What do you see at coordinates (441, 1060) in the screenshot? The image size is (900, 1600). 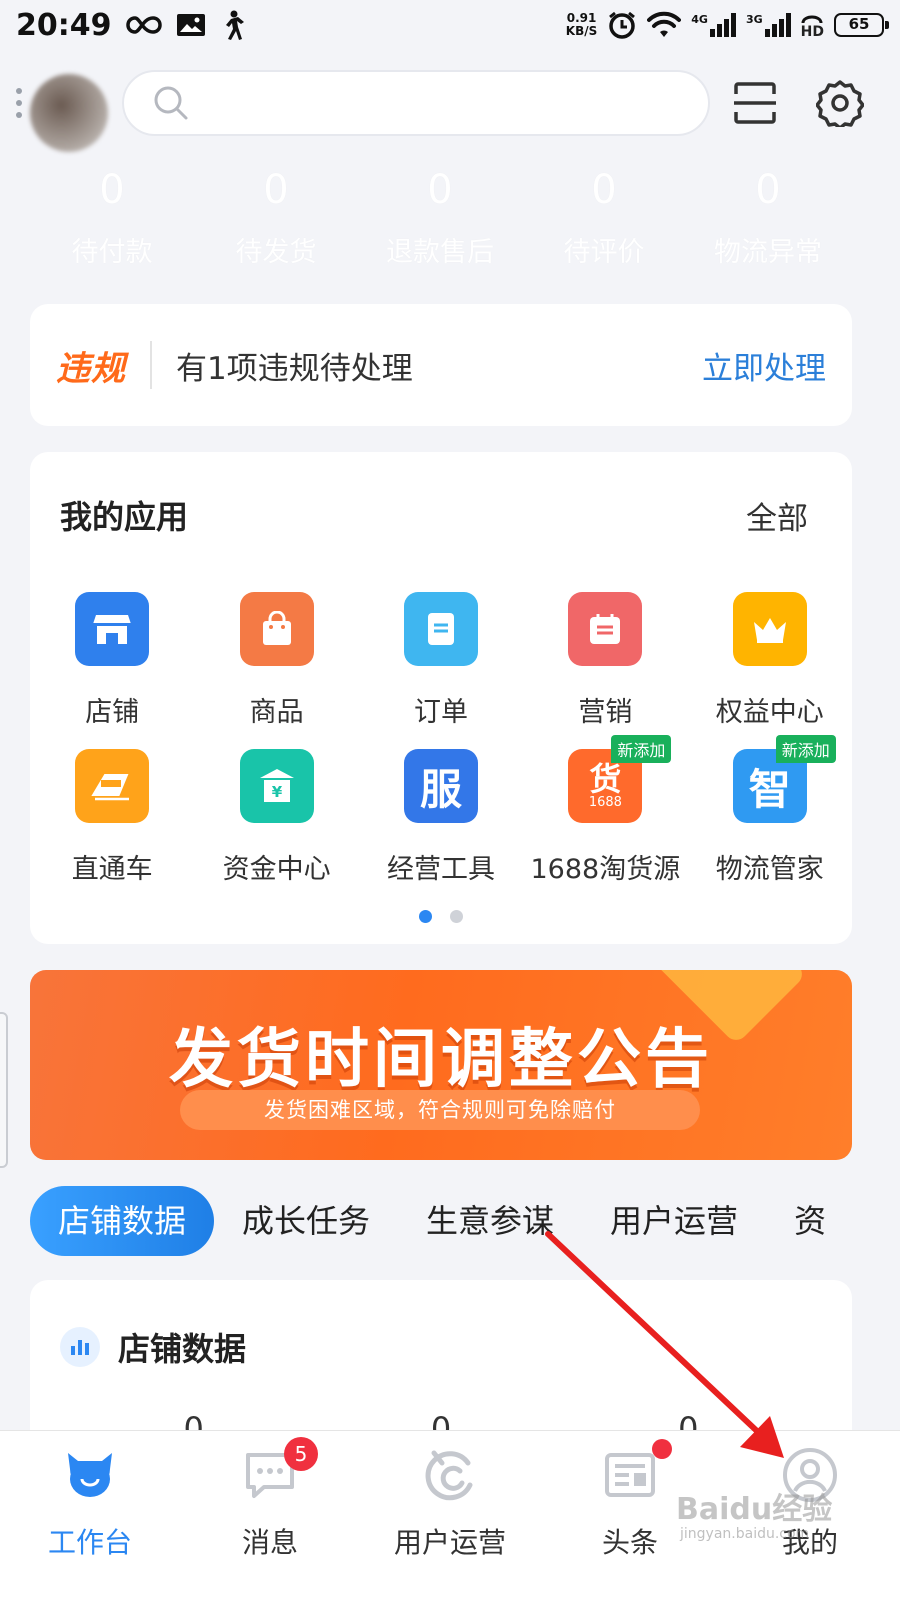 I see `banner-title: 发货时间调整公告` at bounding box center [441, 1060].